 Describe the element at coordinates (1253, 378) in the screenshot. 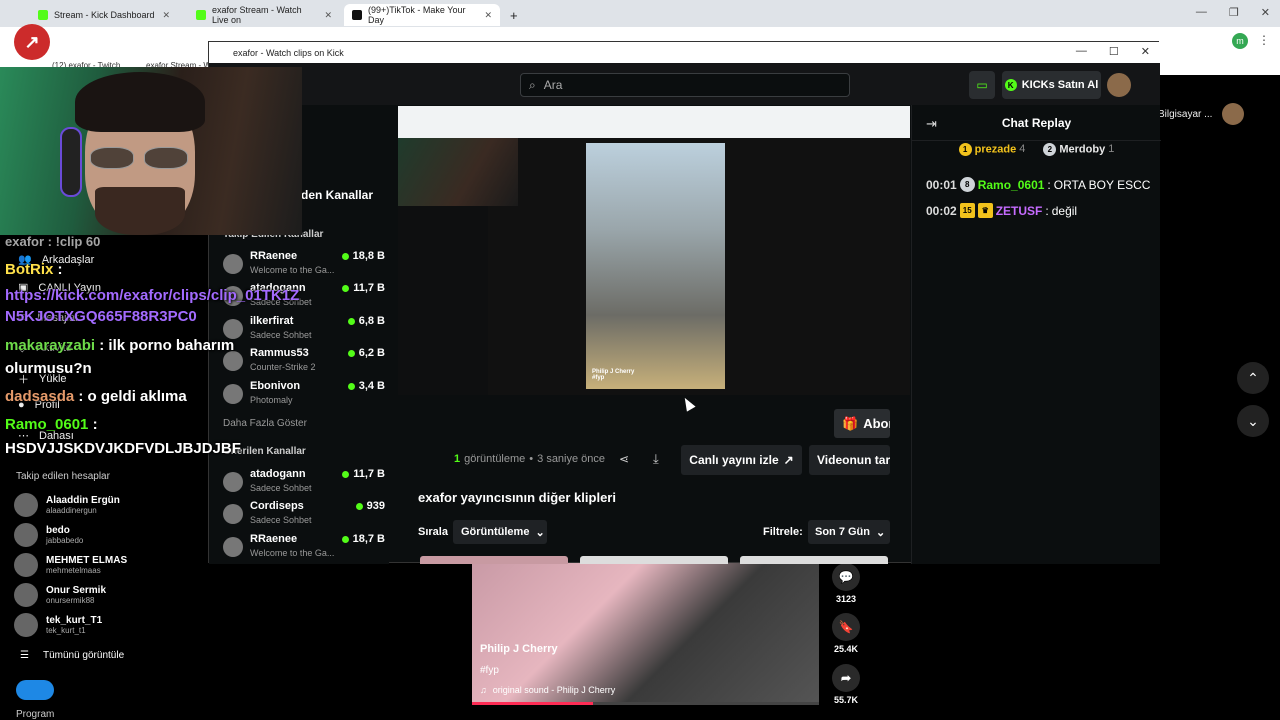

I see `previous-video-button: ⌃` at that location.